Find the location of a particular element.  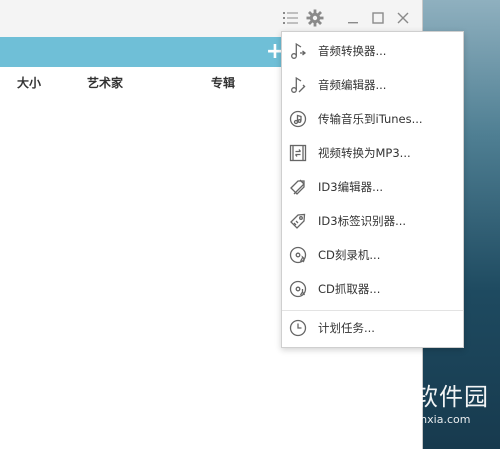

watermark-logo is located at coordinates (334, 402).